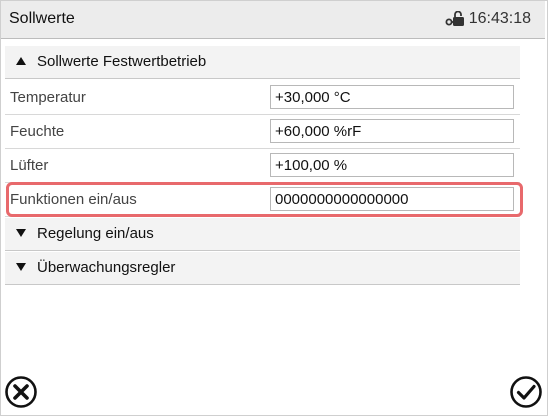 This screenshot has width=548, height=416. What do you see at coordinates (262, 234) in the screenshot?
I see `section-regelung: Regelung ein/aus` at bounding box center [262, 234].